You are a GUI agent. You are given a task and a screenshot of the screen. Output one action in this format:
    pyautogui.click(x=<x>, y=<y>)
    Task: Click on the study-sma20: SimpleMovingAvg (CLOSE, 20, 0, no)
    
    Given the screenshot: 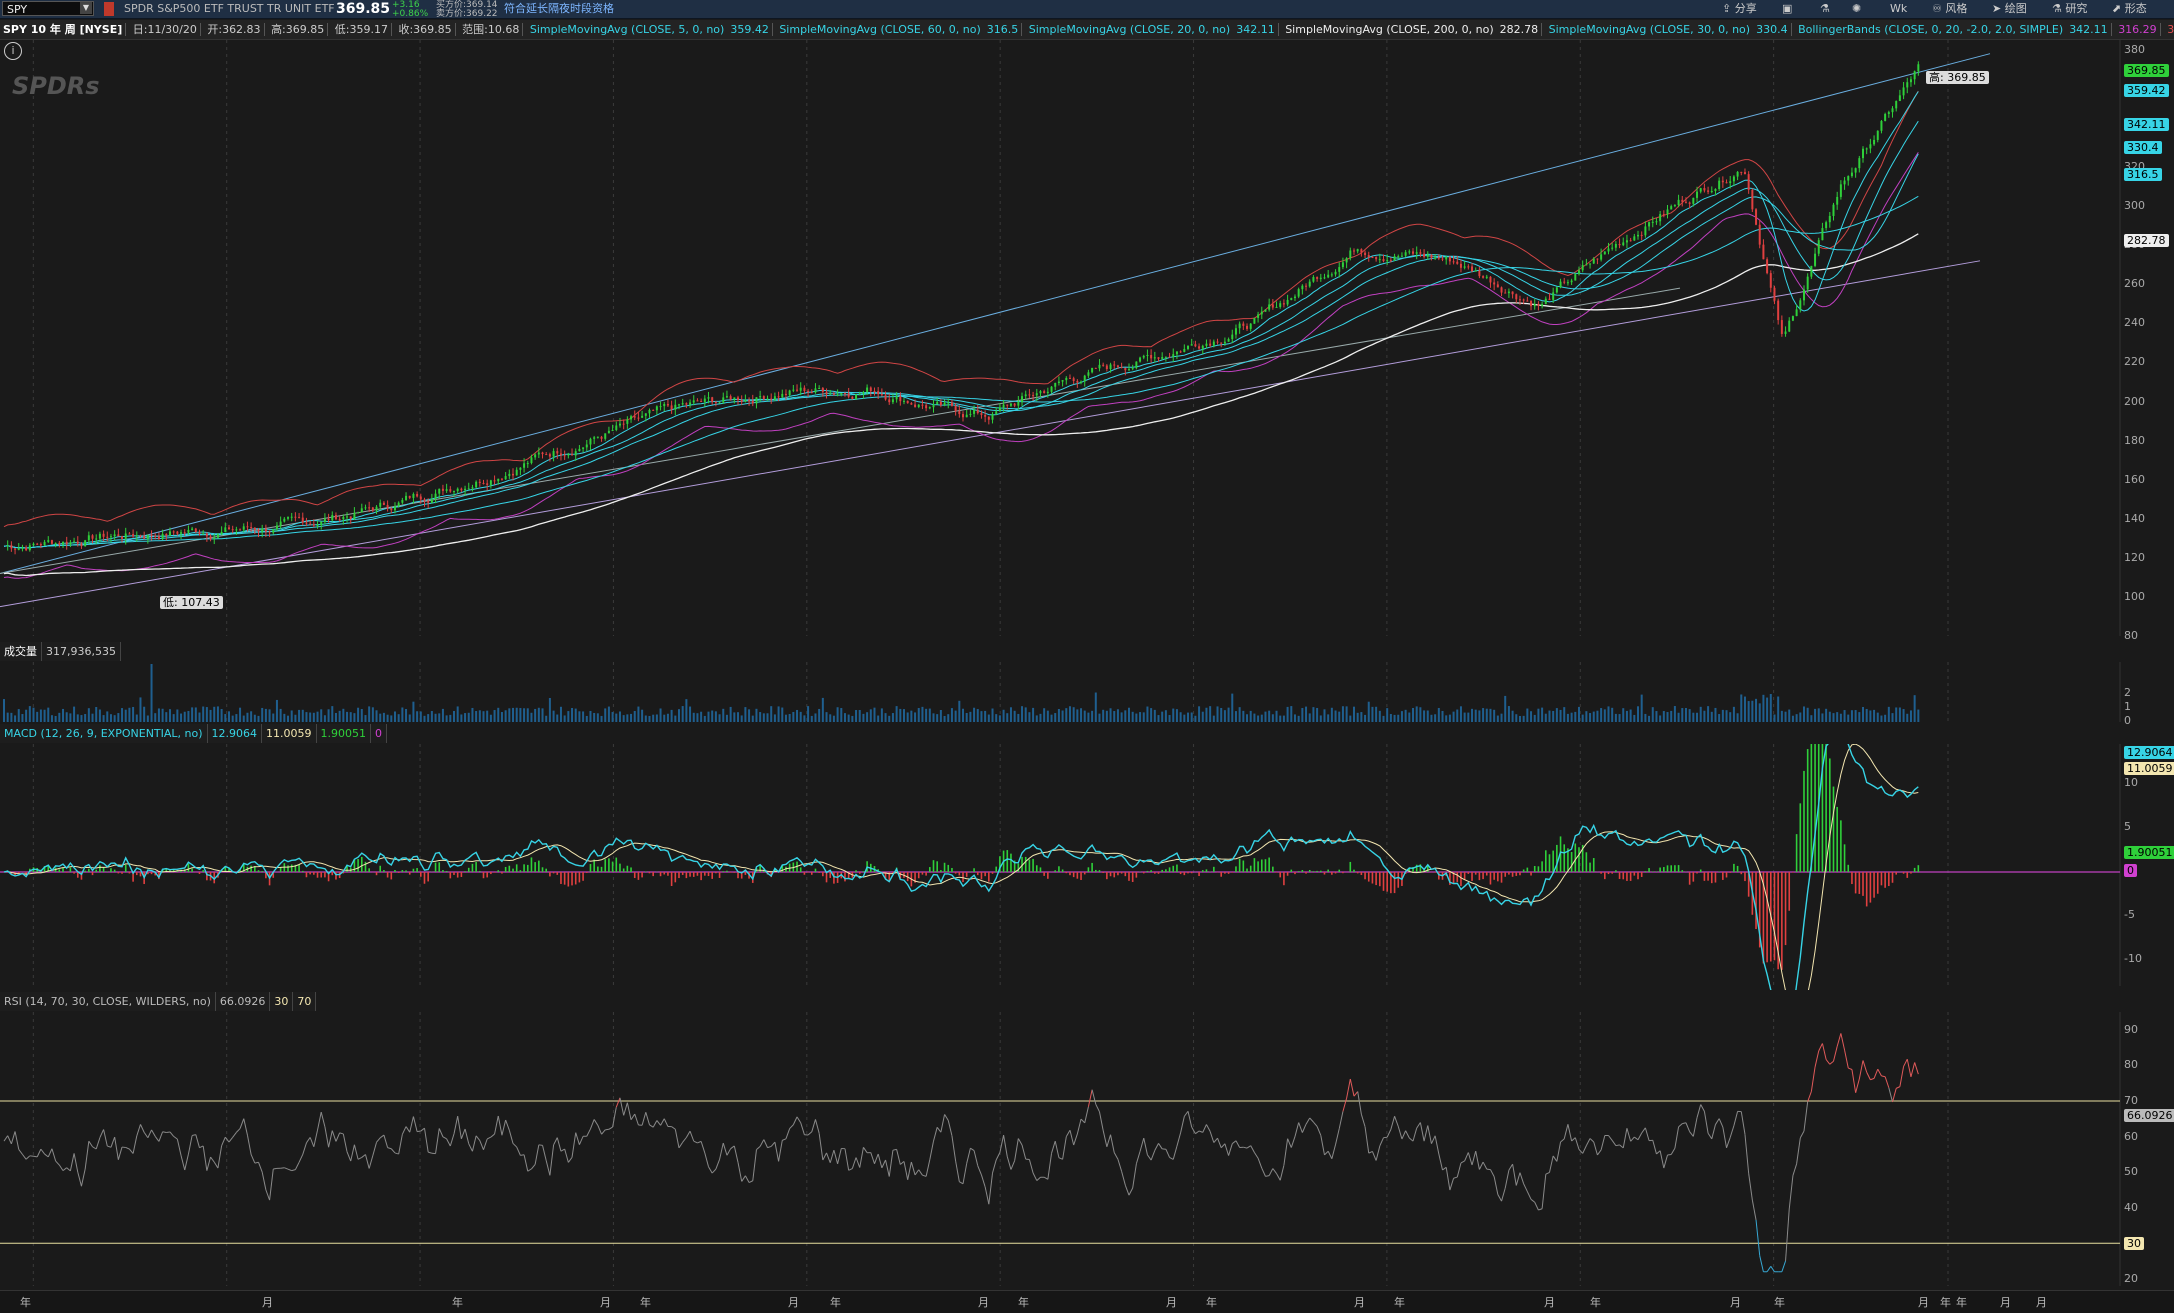 What is the action you would take?
    pyautogui.click(x=1129, y=29)
    